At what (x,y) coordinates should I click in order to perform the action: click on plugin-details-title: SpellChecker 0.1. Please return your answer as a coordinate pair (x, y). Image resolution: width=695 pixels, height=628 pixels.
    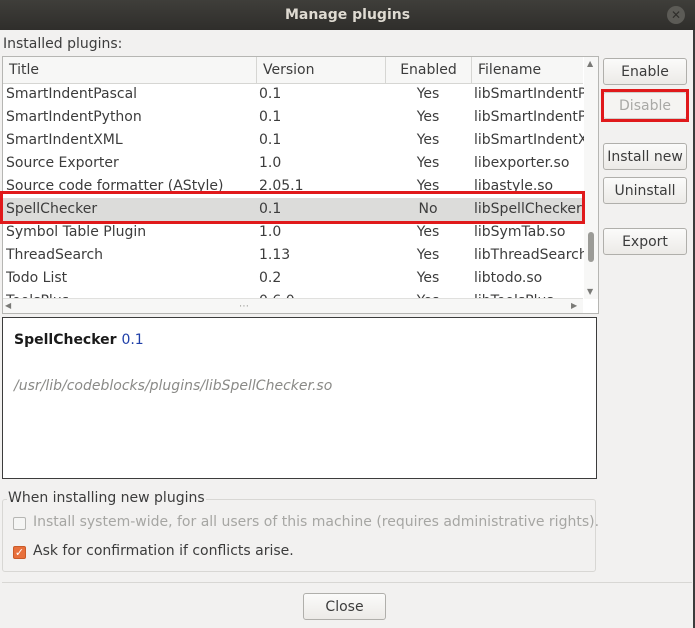
    Looking at the image, I should click on (79, 340).